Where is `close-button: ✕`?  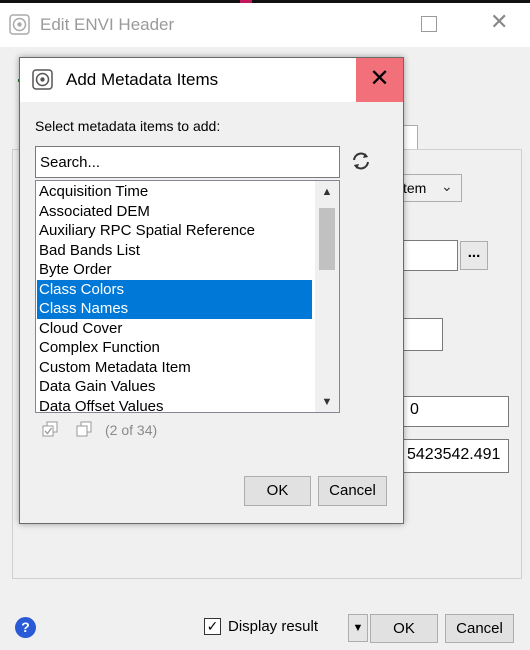 close-button: ✕ is located at coordinates (499, 22).